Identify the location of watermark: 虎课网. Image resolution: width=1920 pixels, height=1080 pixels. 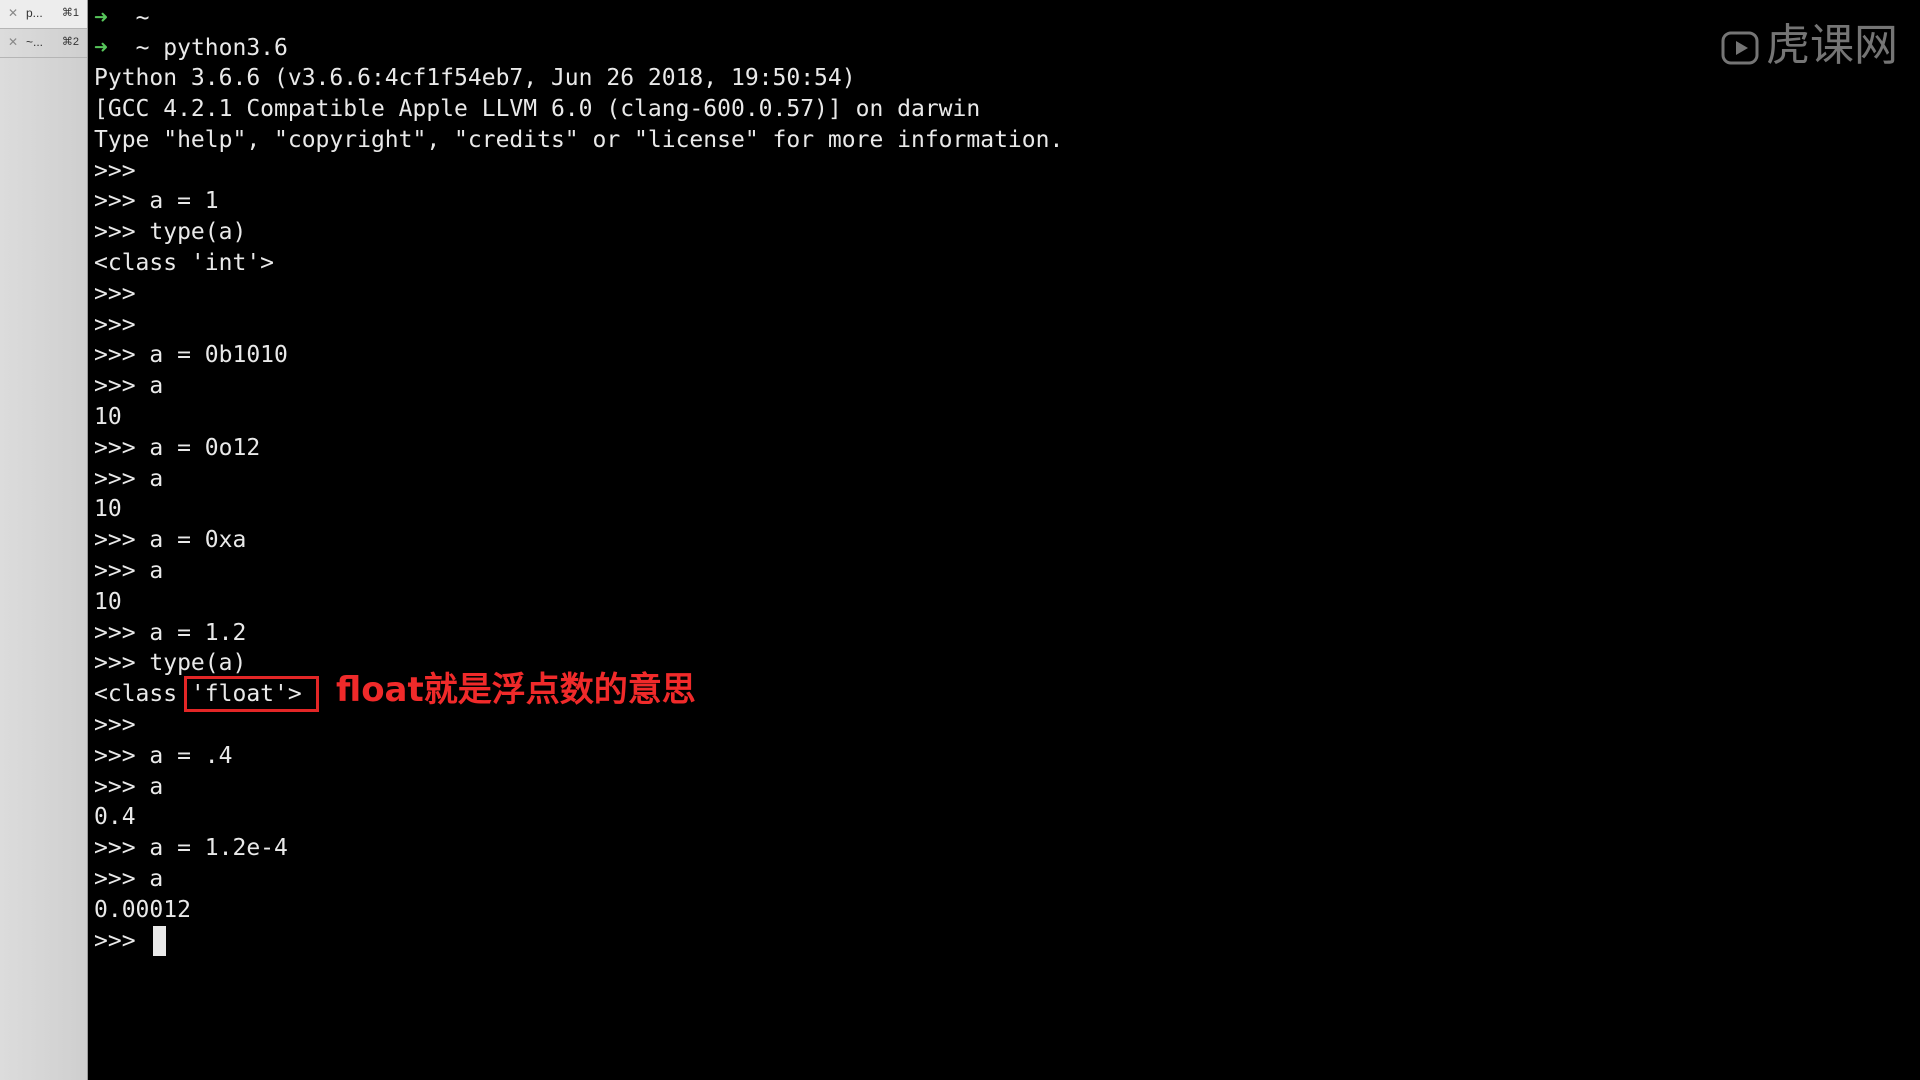
(1809, 46).